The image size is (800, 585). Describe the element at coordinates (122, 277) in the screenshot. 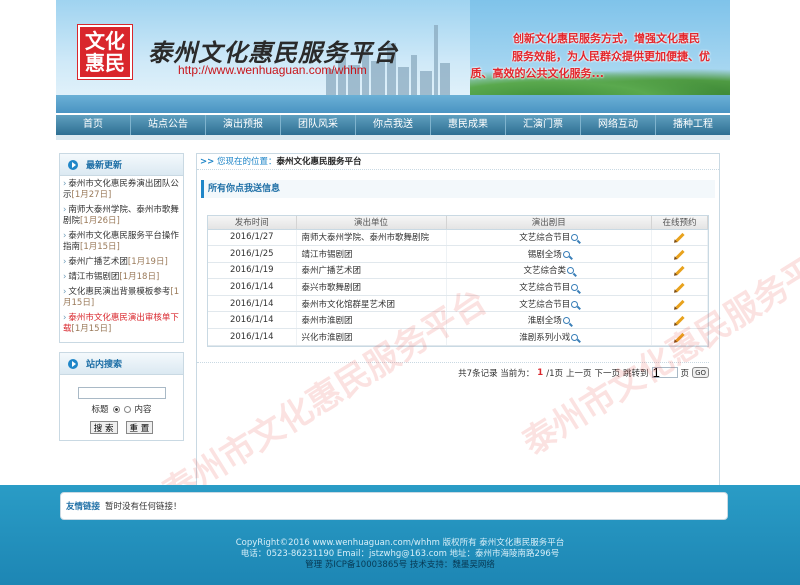

I see `news-item: 靖江市锡剧团[1月18日]` at that location.